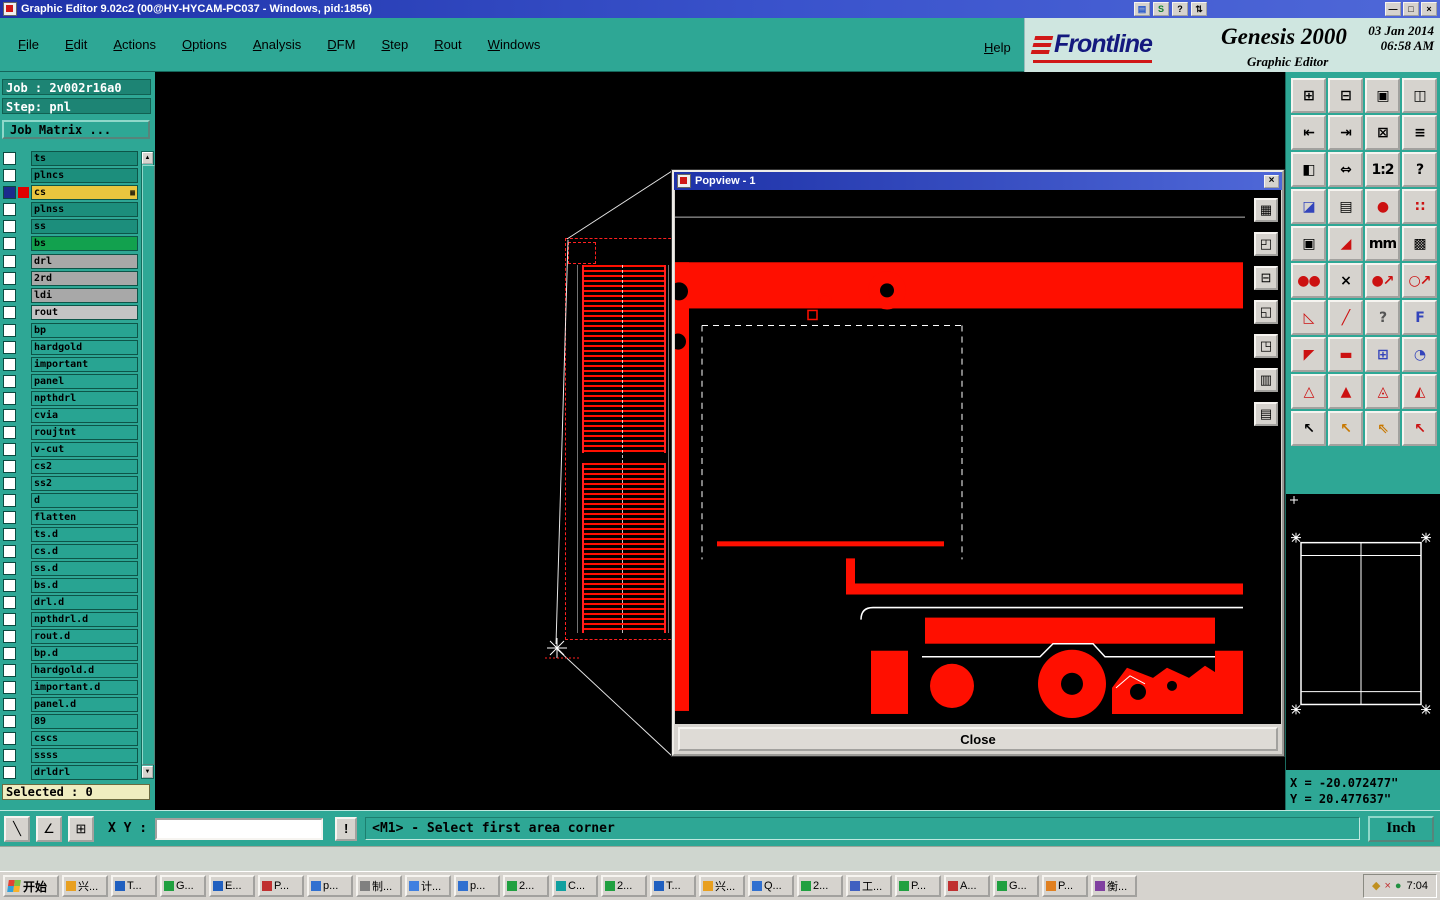 The image size is (1440, 900). What do you see at coordinates (70, 415) in the screenshot?
I see `layer-row: cvia` at bounding box center [70, 415].